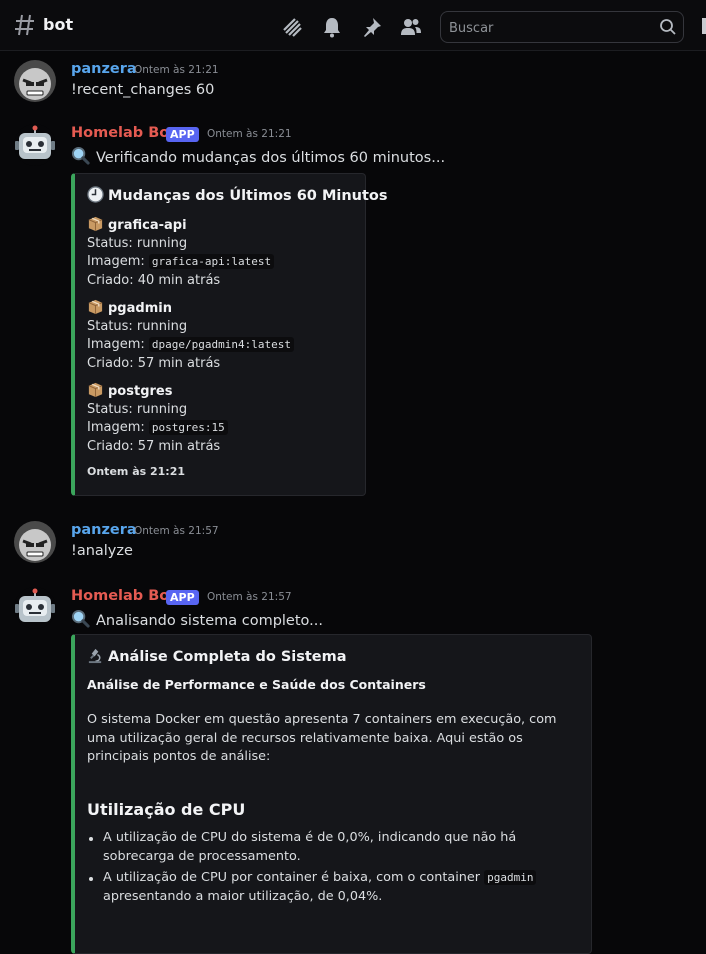  What do you see at coordinates (140, 308) in the screenshot?
I see `field-name-text: pgadmin` at bounding box center [140, 308].